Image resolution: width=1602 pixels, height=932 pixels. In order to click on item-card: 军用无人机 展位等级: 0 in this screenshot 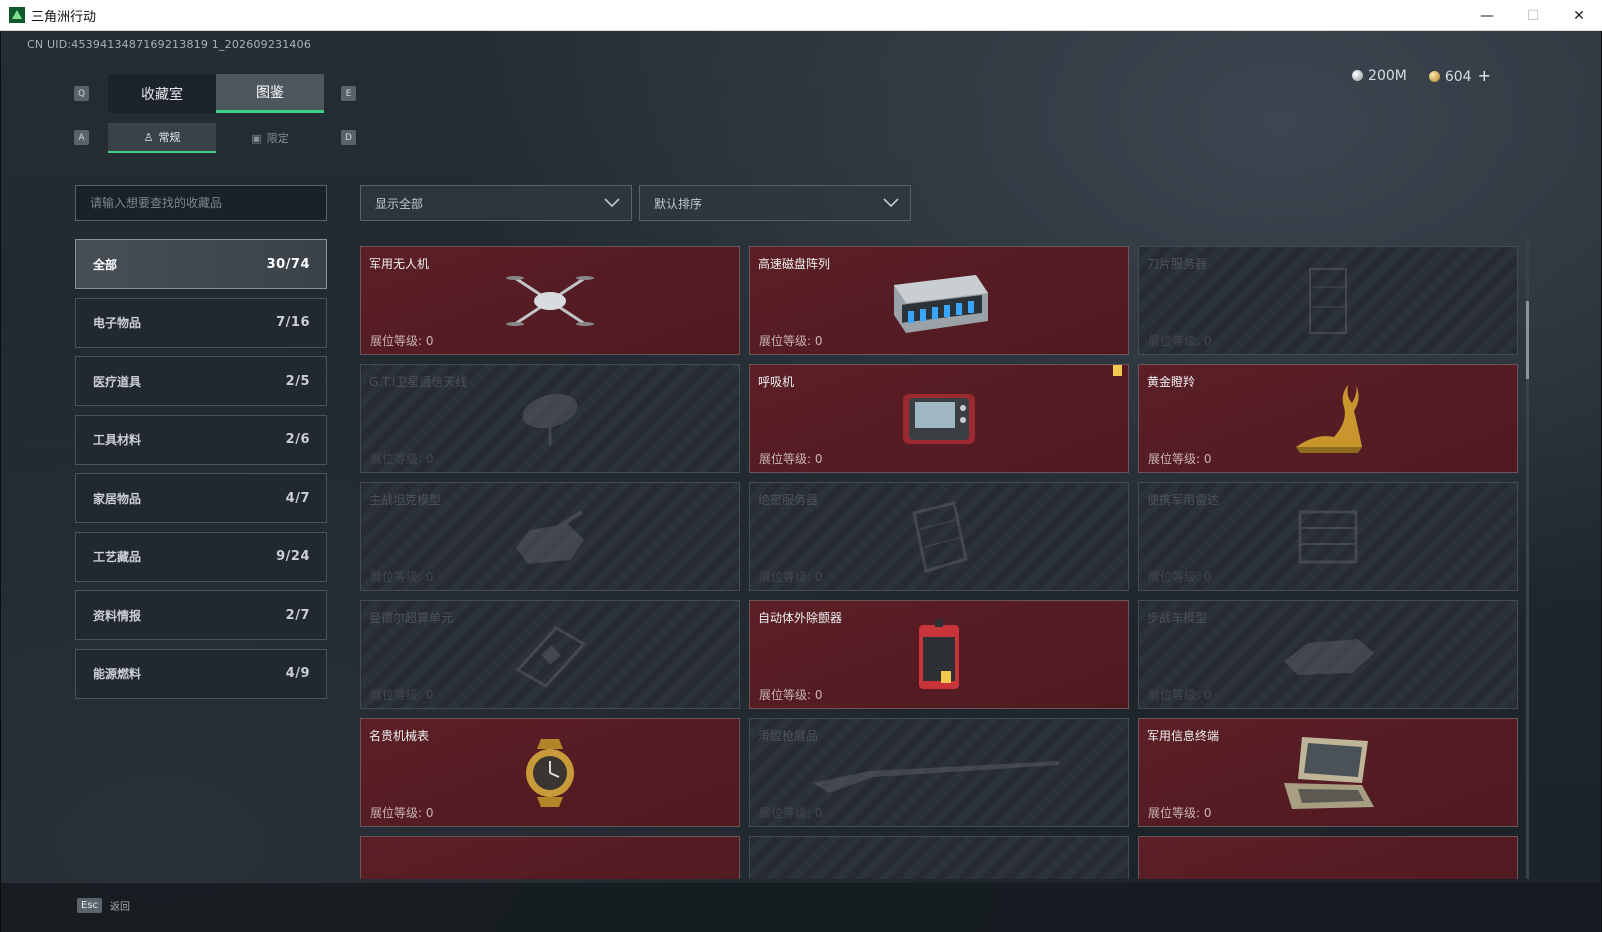, I will do `click(550, 300)`.